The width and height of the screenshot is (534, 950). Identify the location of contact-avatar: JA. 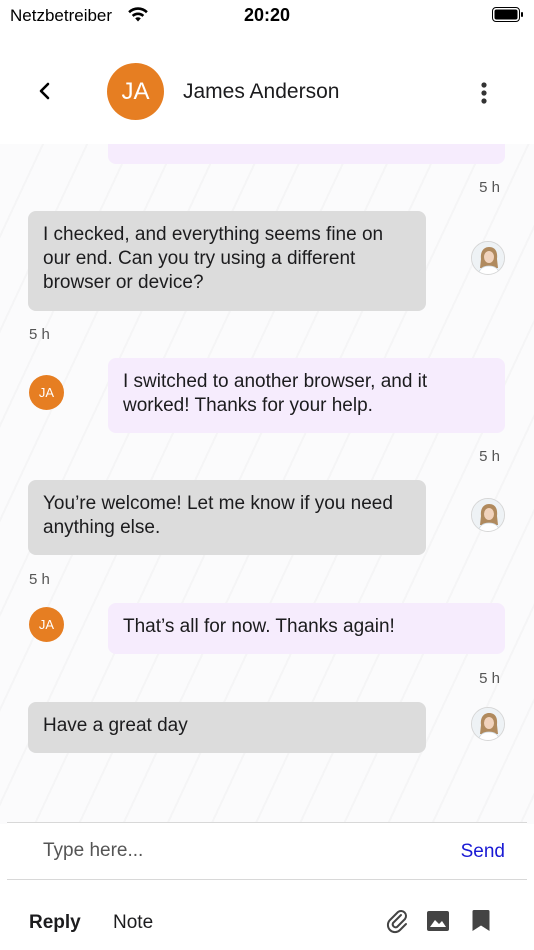
(135, 91).